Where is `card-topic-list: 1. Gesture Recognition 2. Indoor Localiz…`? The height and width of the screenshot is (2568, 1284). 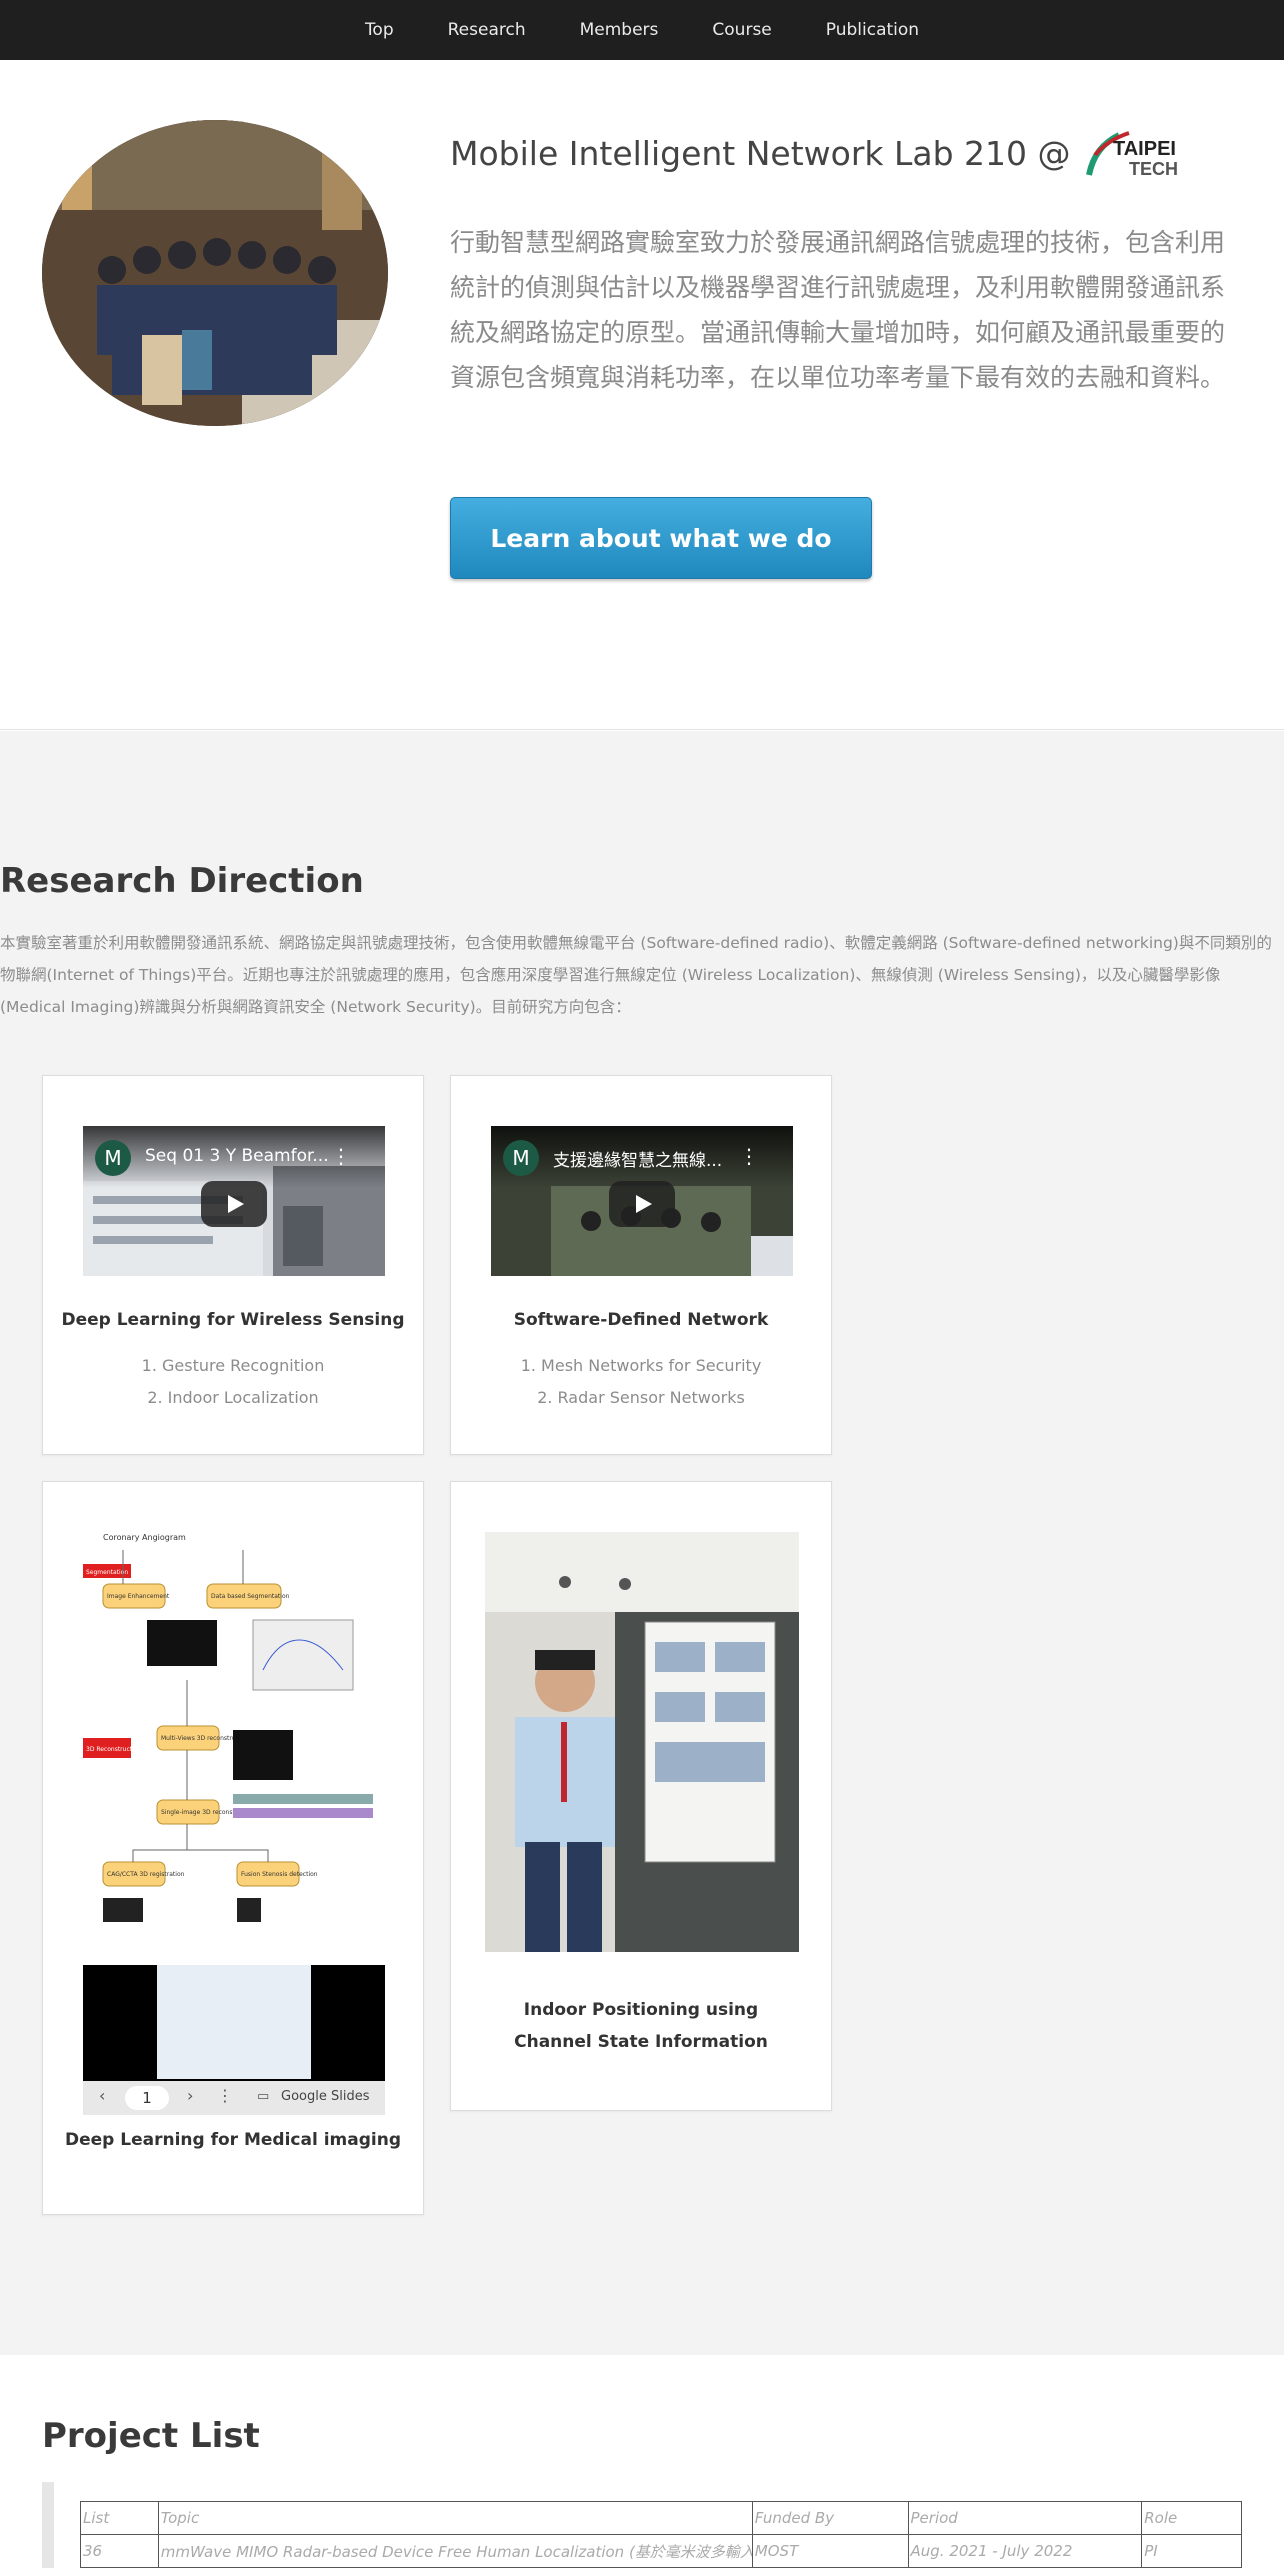
card-topic-list: 1. Gesture Recognition 2. Indoor Localiz… is located at coordinates (233, 1382).